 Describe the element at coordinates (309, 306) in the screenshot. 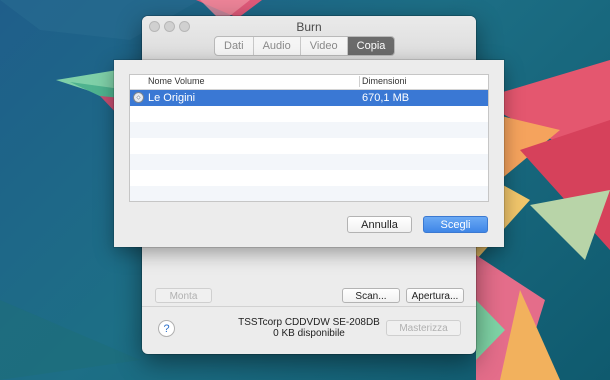

I see `bottom-separator` at that location.